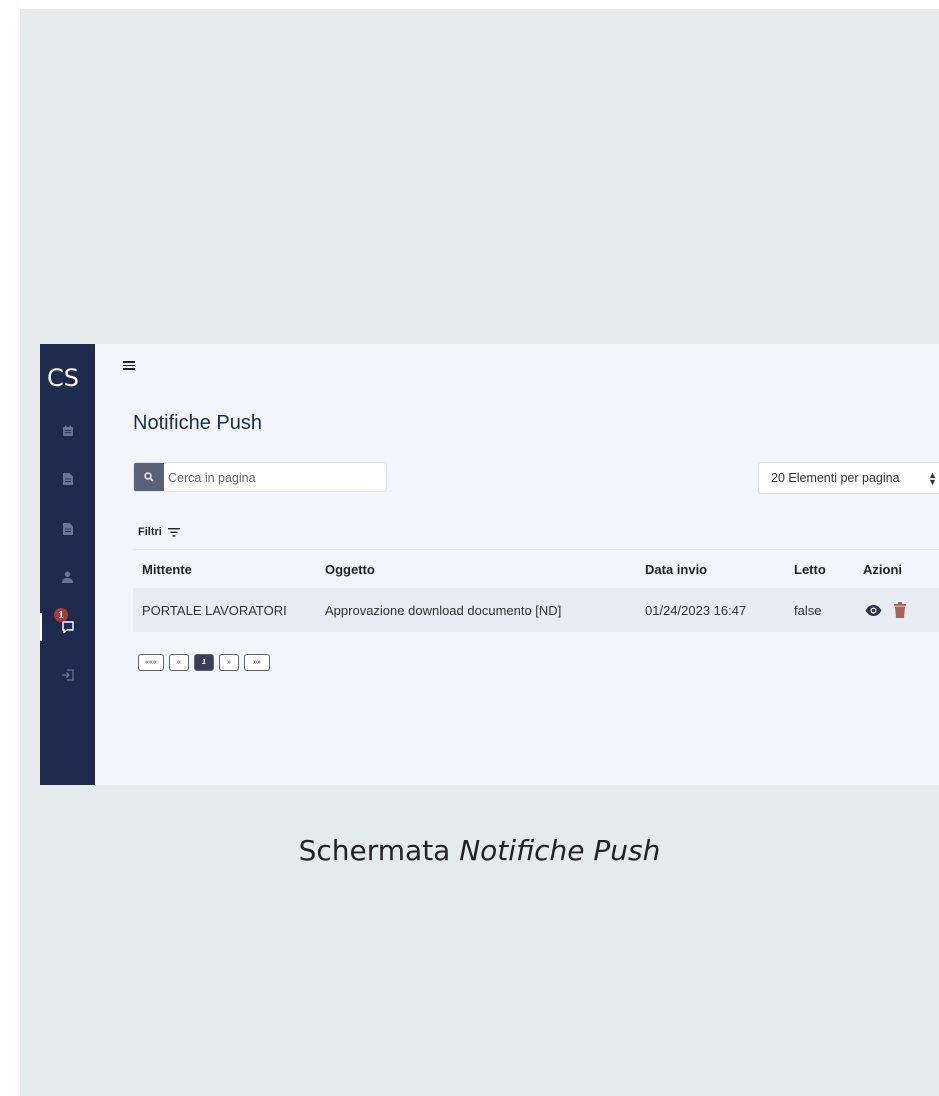  I want to click on sidebar-item-logout, so click(67, 675).